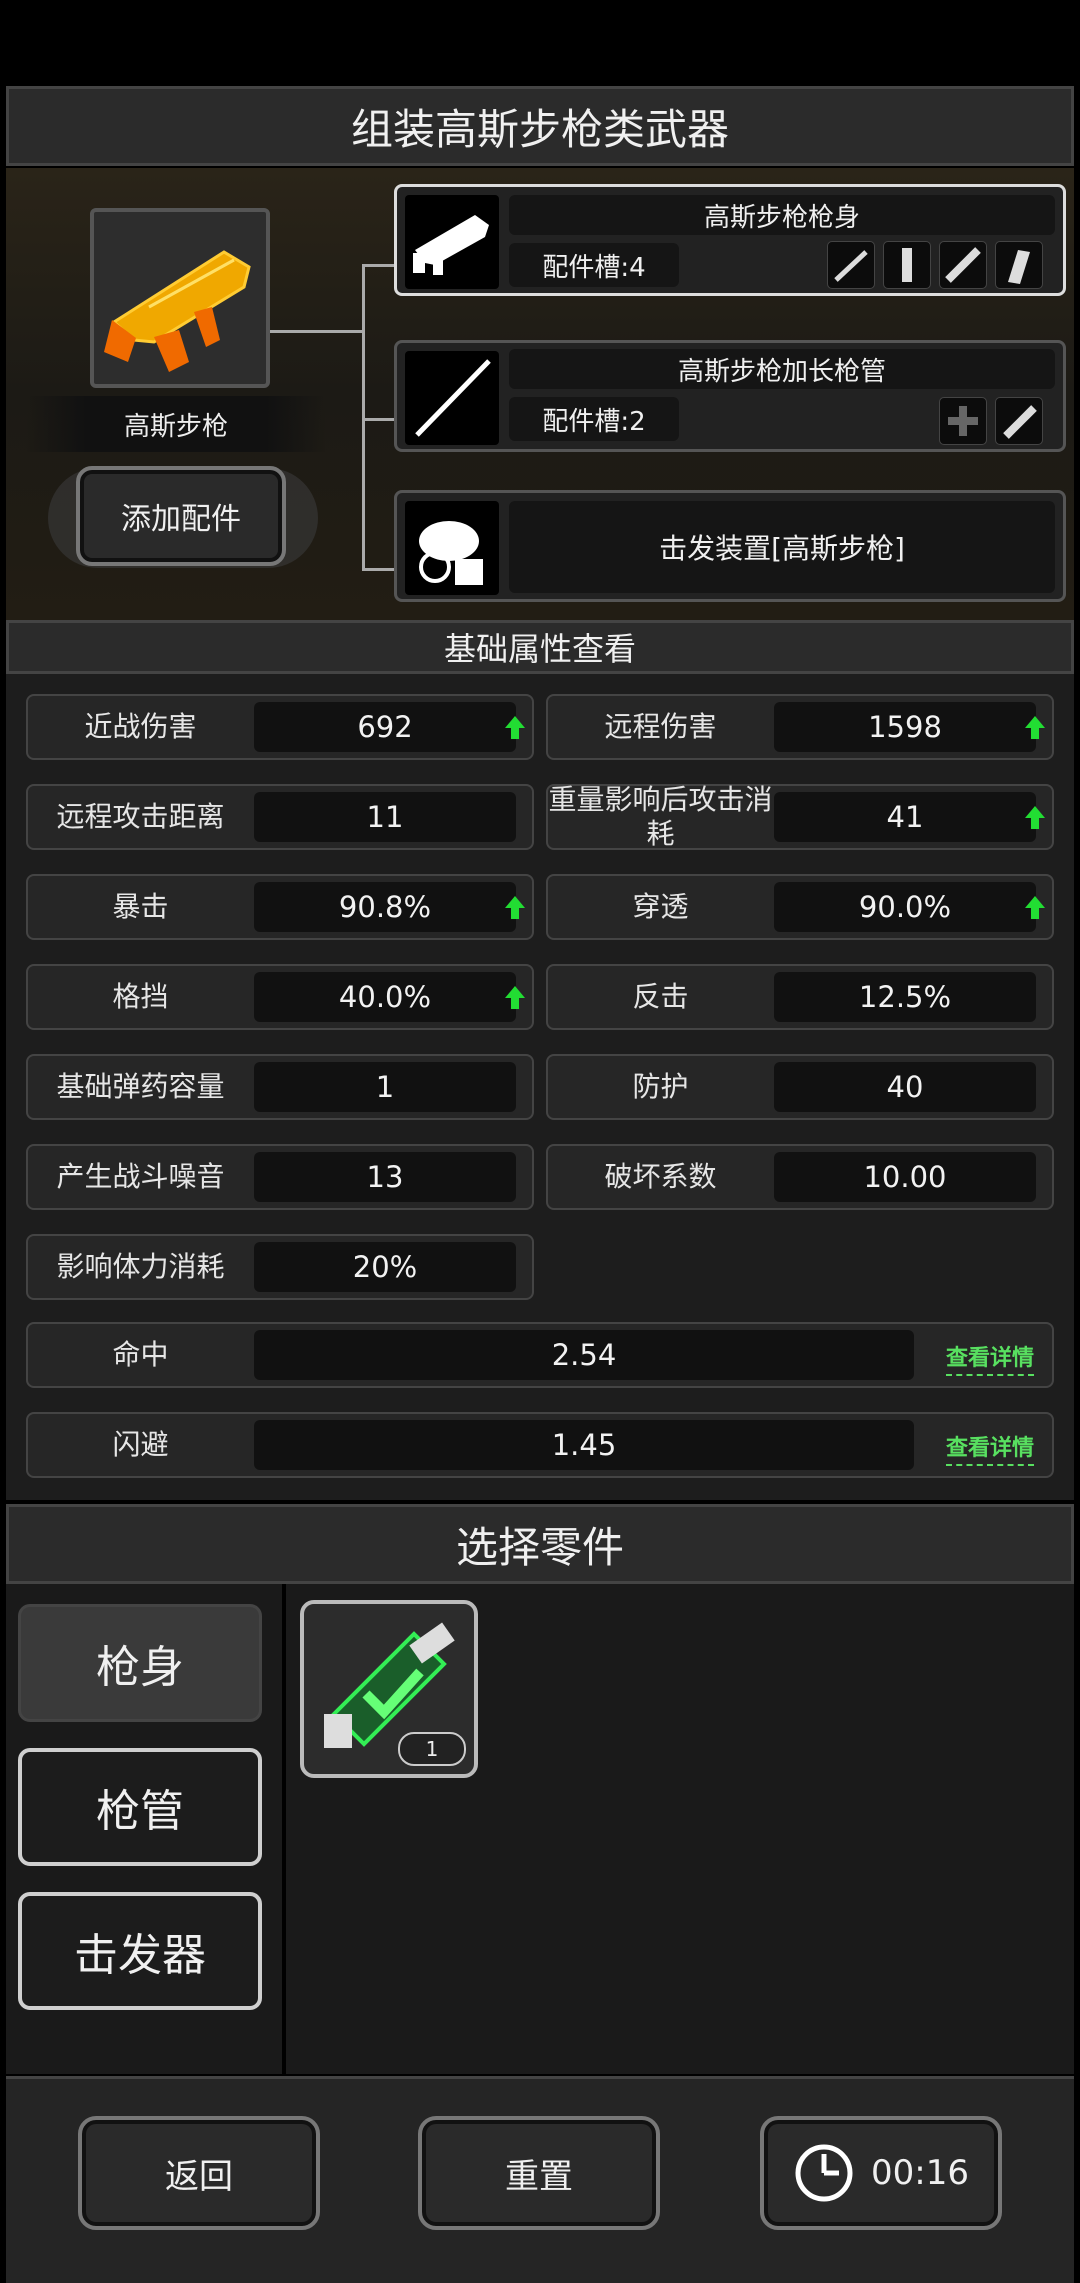 Image resolution: width=1080 pixels, height=2283 pixels. Describe the element at coordinates (539, 129) in the screenshot. I see `page-title: 组装高斯步枪类武器` at that location.